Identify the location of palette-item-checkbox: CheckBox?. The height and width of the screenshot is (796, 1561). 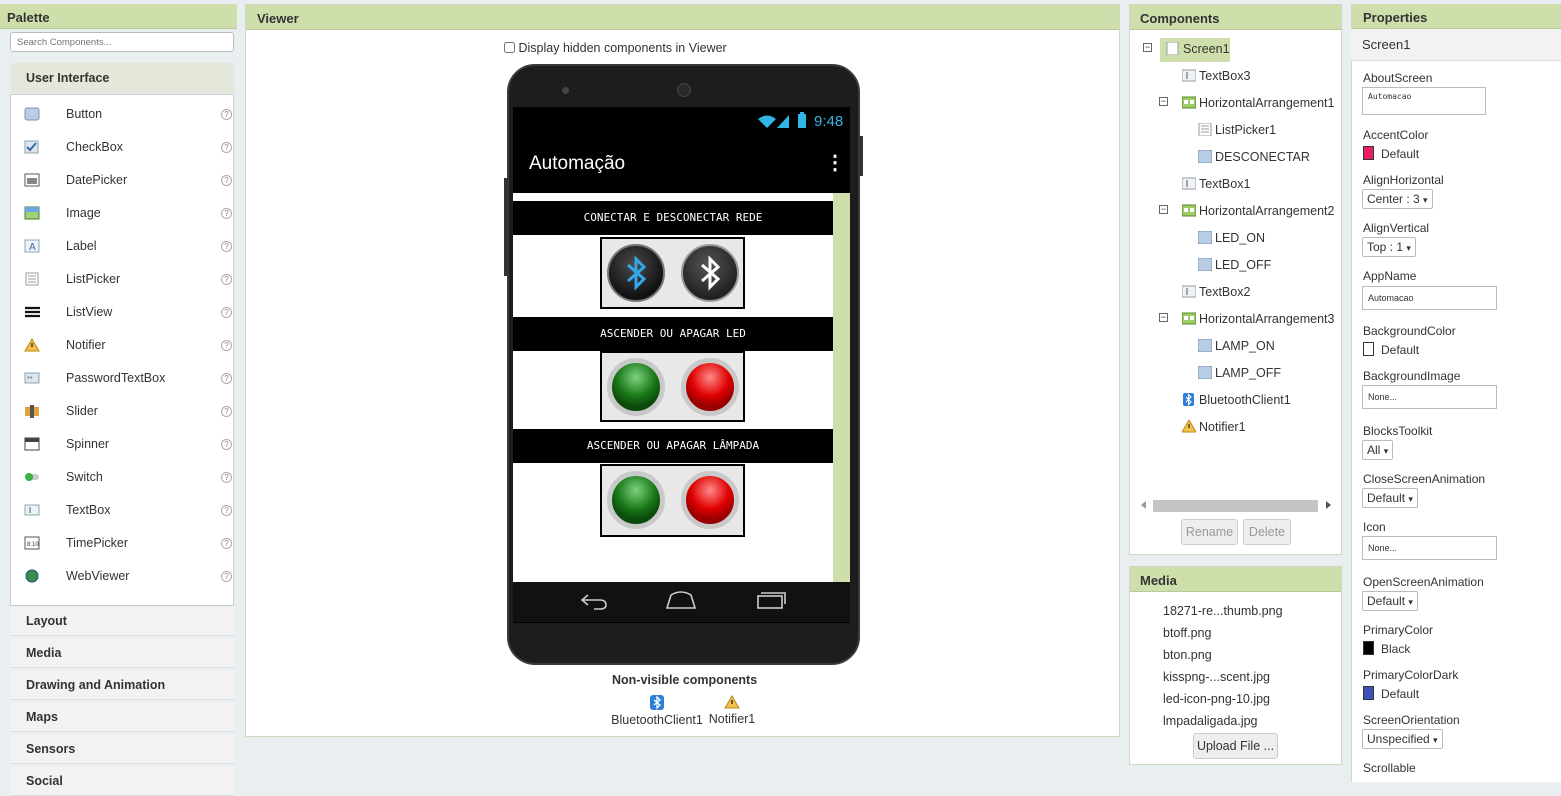
(128, 149).